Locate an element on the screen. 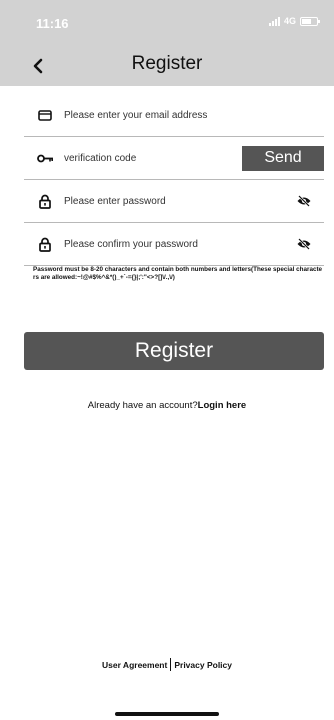 This screenshot has height=720, width=334. login-prompt: Already have an account?Login here is located at coordinates (167, 405).